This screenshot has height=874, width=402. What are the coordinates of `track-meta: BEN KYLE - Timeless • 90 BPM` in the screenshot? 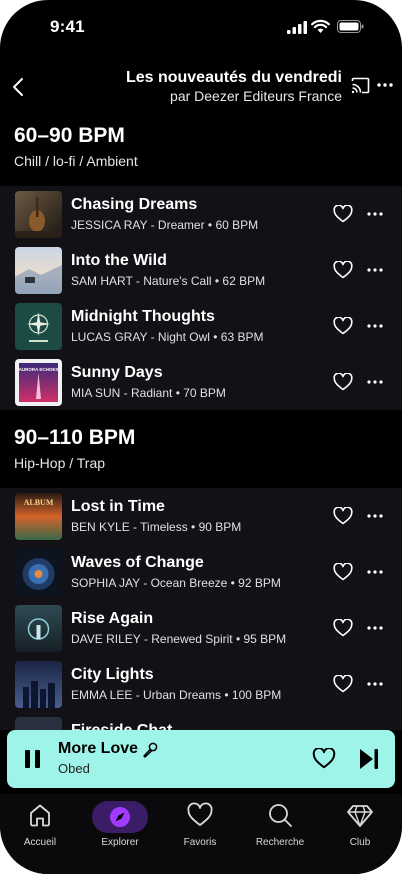 It's located at (156, 527).